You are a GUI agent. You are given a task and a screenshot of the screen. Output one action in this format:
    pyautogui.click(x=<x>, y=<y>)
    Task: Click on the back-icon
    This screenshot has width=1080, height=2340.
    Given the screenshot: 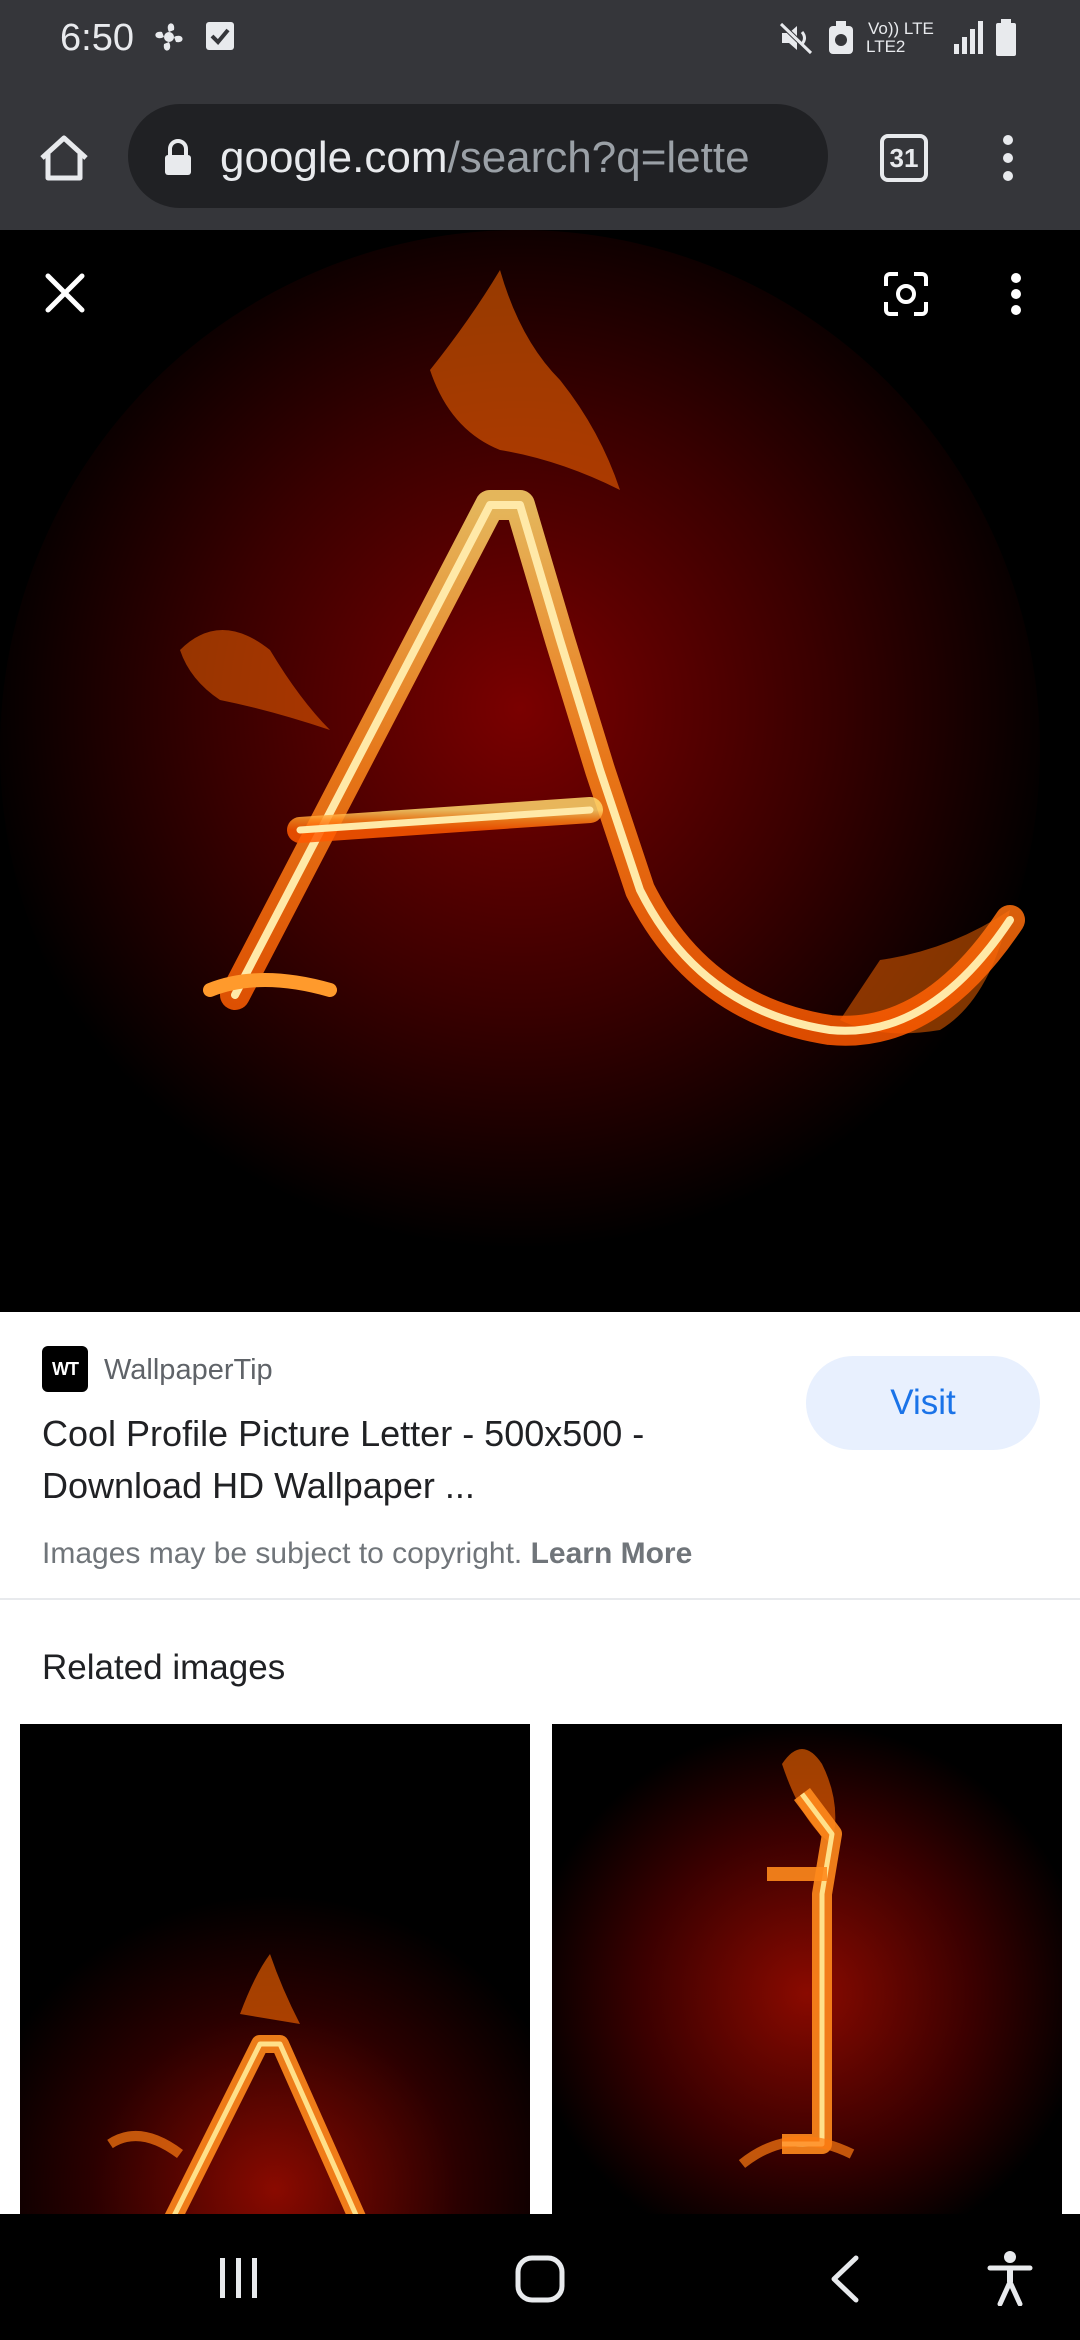 What is the action you would take?
    pyautogui.click(x=844, y=2279)
    